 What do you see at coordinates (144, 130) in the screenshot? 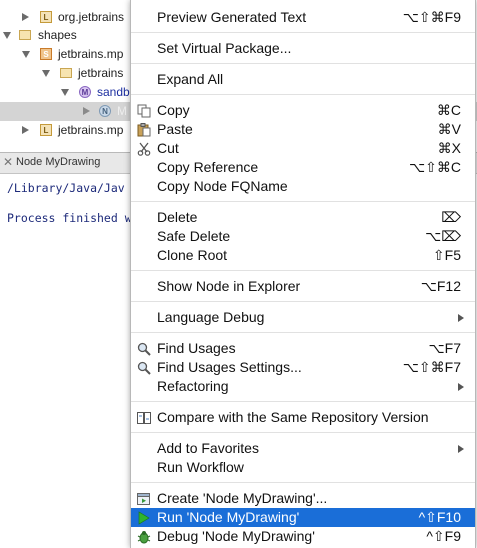
I see `paste-icon` at bounding box center [144, 130].